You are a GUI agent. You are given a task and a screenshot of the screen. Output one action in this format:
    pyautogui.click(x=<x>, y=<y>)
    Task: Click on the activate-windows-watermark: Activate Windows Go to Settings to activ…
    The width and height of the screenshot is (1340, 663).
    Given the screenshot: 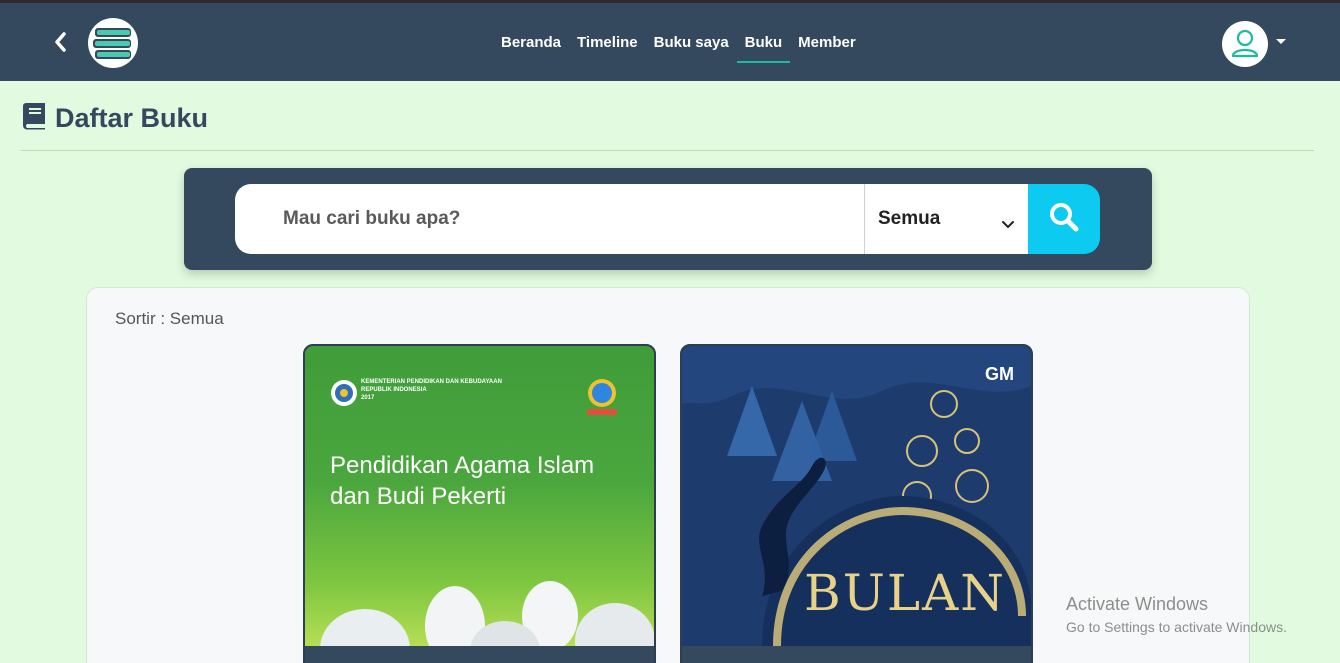 What is the action you would take?
    pyautogui.click(x=1176, y=614)
    